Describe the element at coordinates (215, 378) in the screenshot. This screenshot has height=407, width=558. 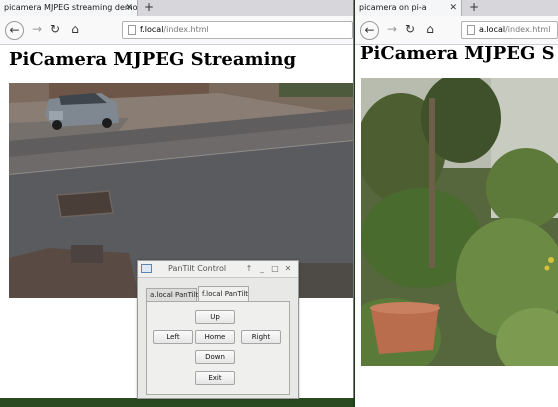
I see `exit-button: Exit` at that location.